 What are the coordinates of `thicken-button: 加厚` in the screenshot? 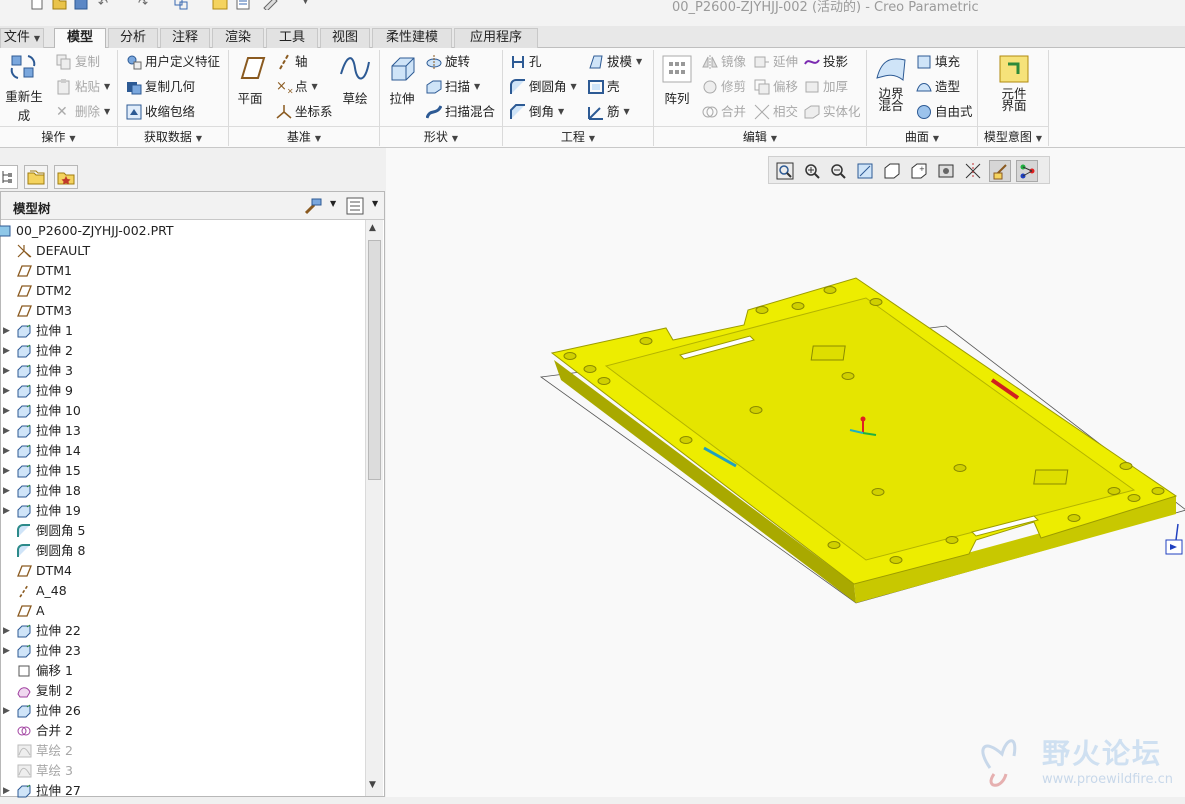 It's located at (826, 87).